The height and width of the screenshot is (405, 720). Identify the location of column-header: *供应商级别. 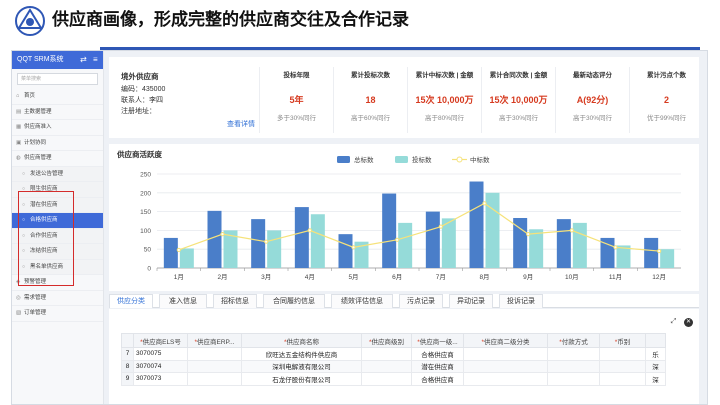
(386, 340).